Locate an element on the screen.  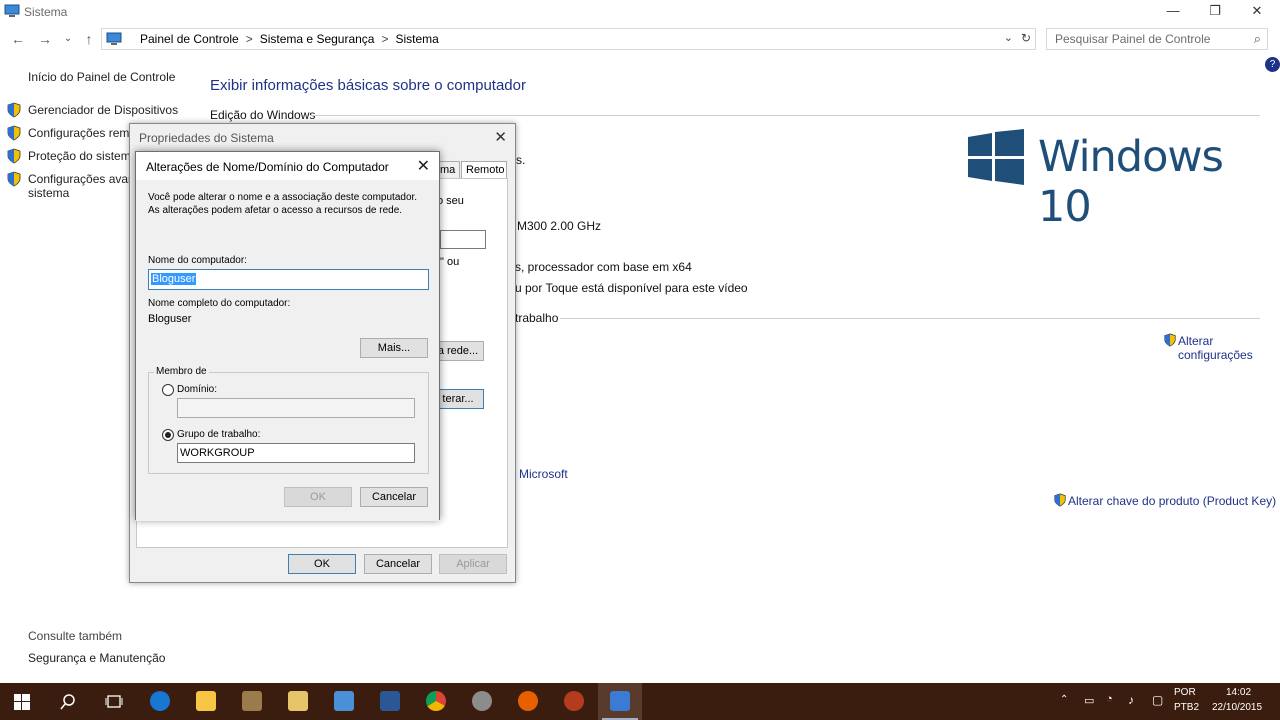
search-placeholder: Pesquisar Painel de Controle is located at coordinates (1133, 39).